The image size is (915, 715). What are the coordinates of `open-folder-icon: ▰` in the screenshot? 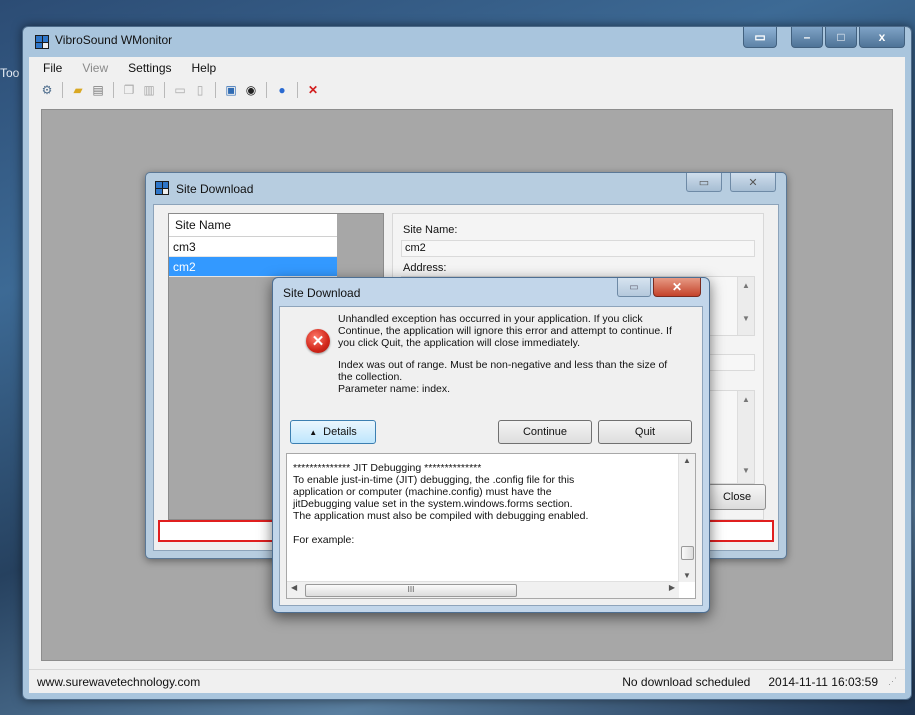 It's located at (78, 90).